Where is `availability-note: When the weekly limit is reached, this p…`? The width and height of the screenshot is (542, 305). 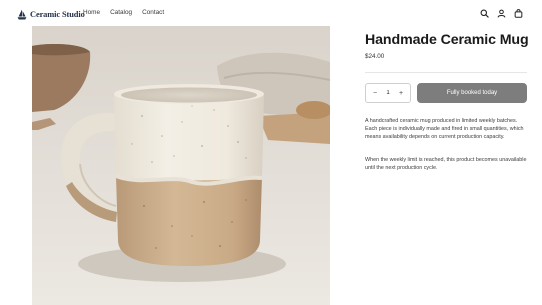
availability-note: When the weekly limit is reached, this p… is located at coordinates (446, 164).